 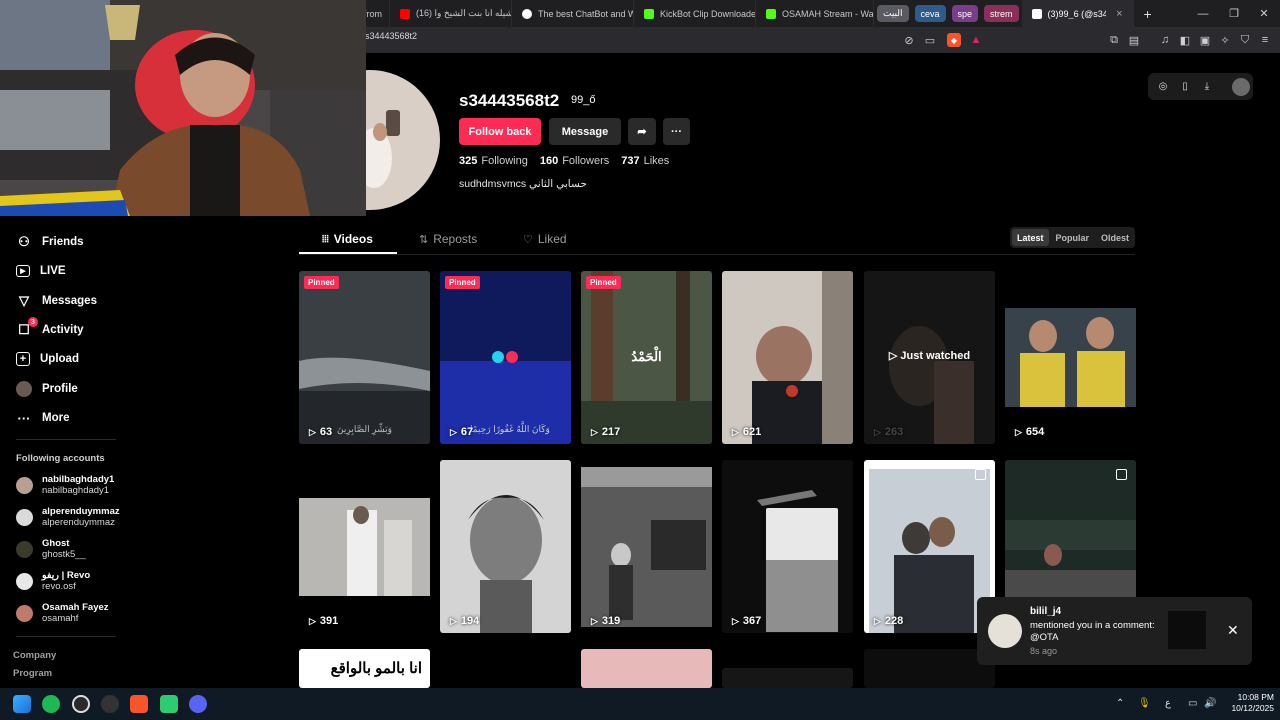 I want to click on account-handle: nabilbaghdady1, so click(x=76, y=490).